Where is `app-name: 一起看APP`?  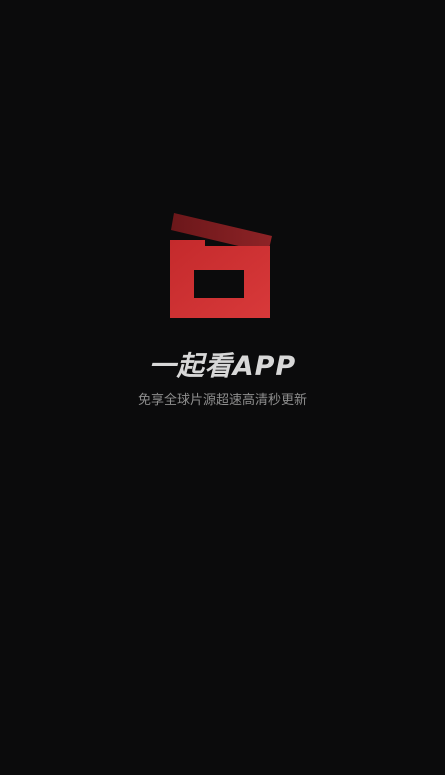
app-name: 一起看APP is located at coordinates (222, 366).